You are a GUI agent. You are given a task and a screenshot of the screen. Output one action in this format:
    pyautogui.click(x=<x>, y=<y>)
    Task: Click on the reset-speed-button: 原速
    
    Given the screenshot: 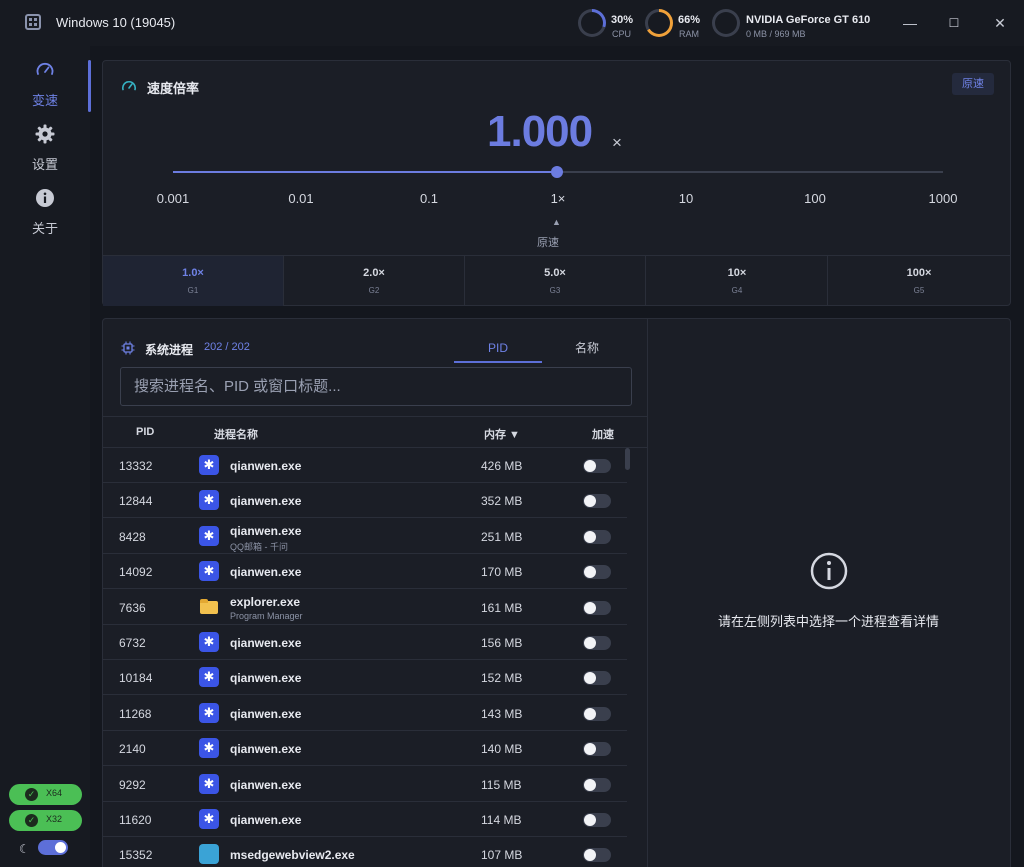 What is the action you would take?
    pyautogui.click(x=973, y=84)
    